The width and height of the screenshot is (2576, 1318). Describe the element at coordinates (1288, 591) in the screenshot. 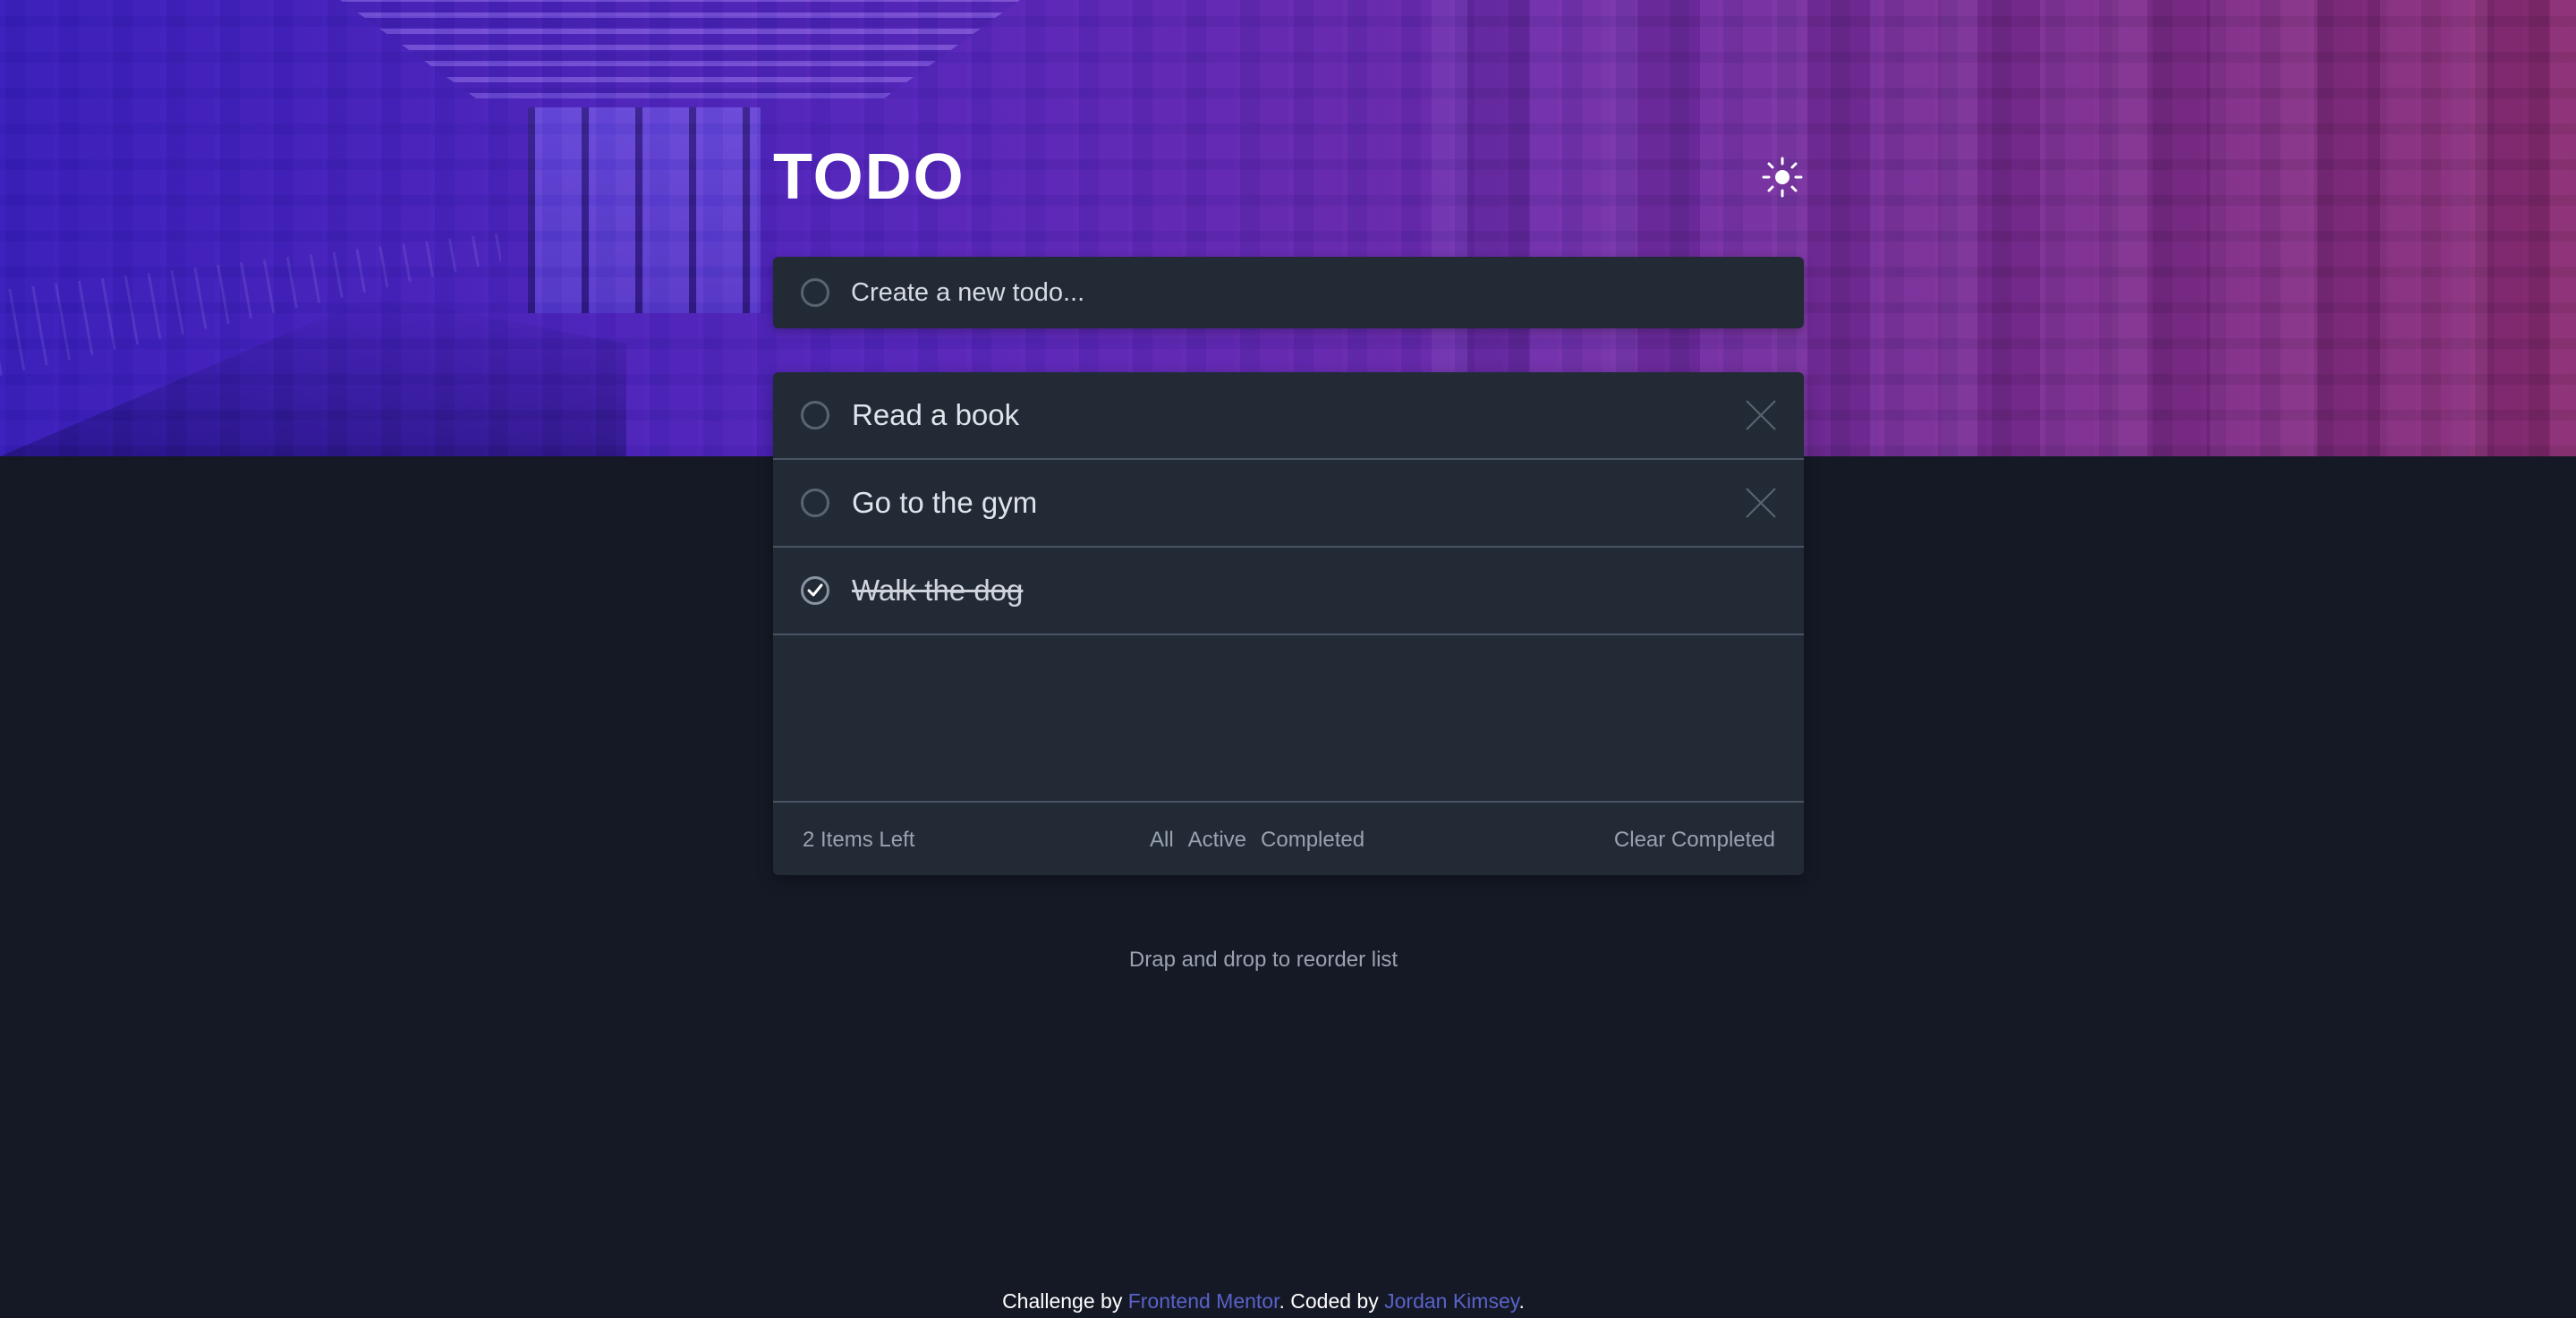

I see `todo-item-completed: Walk the dog` at that location.